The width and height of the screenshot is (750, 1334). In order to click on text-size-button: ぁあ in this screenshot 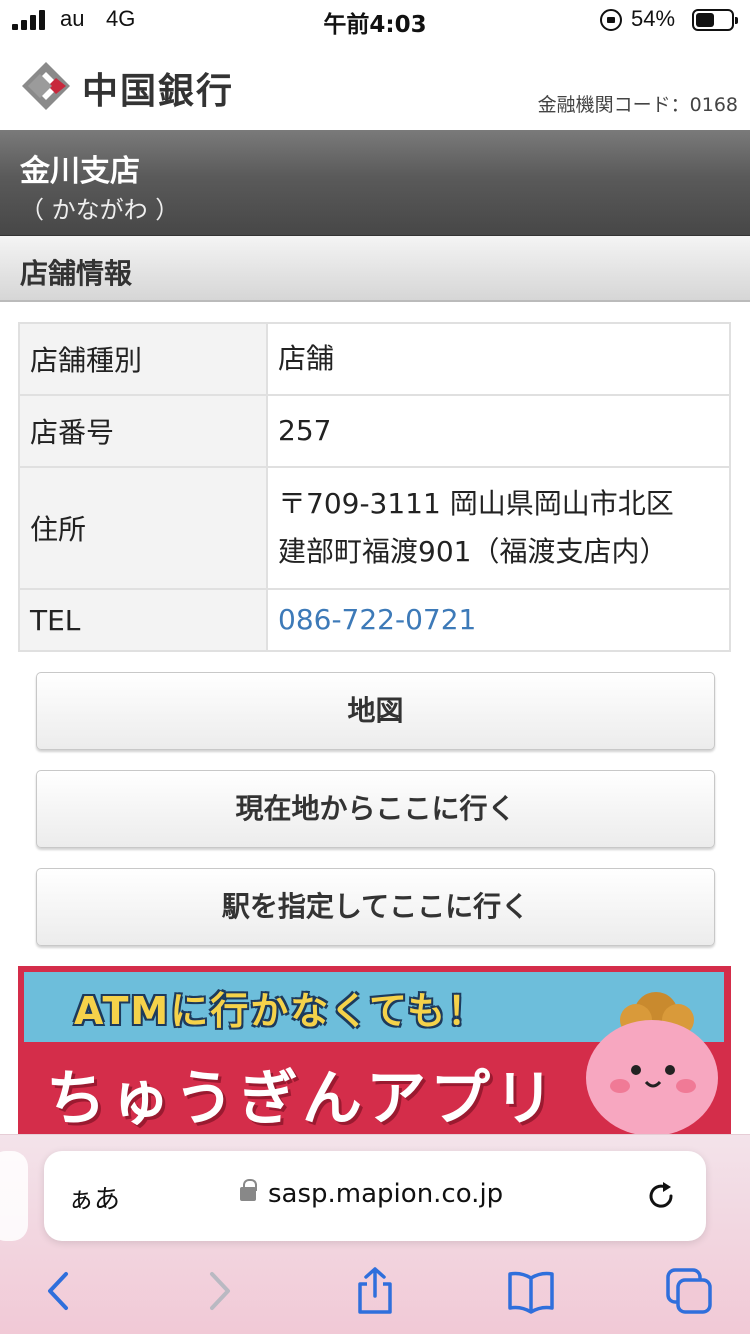, I will do `click(94, 1197)`.